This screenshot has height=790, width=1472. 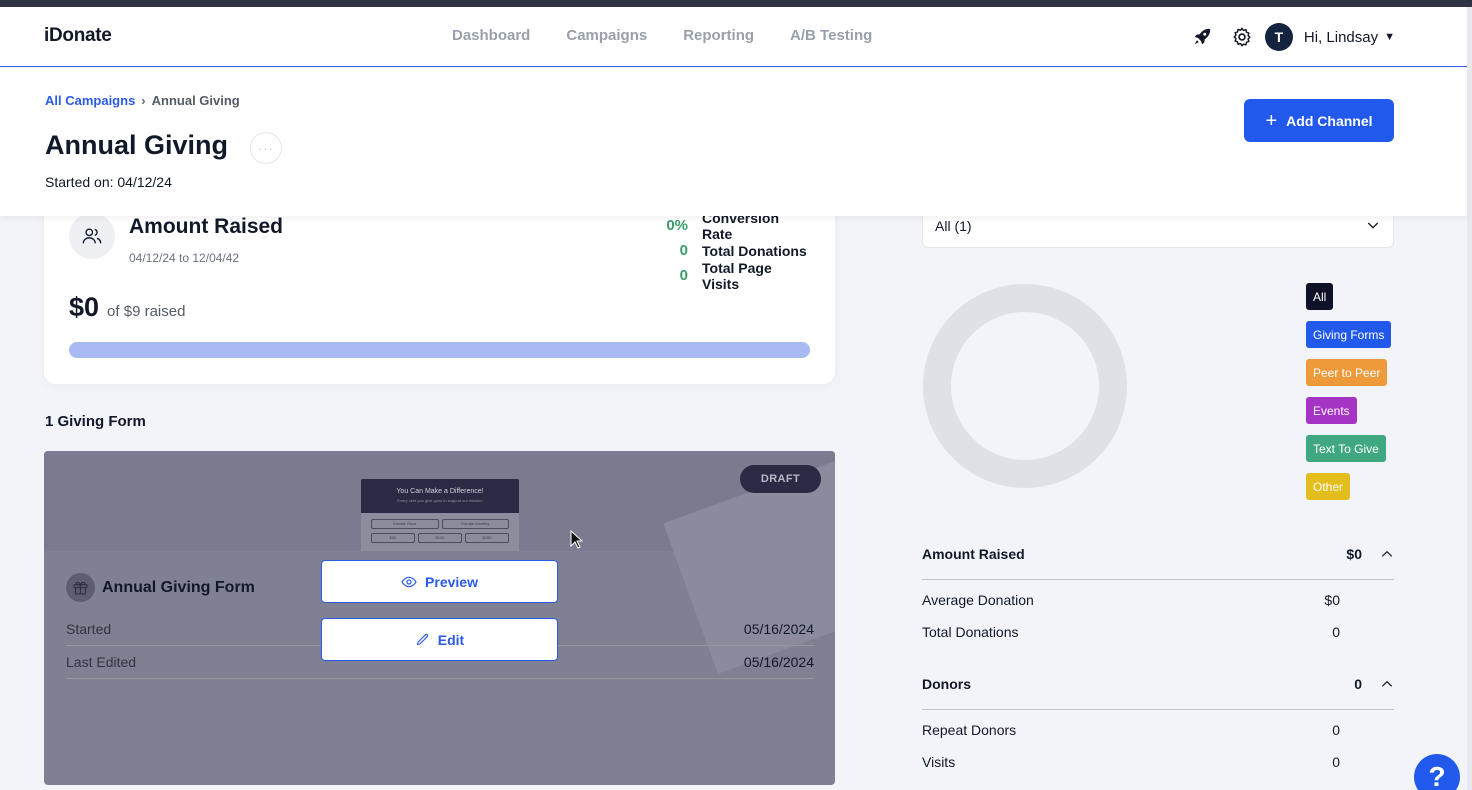 What do you see at coordinates (1328, 486) in the screenshot?
I see `chip-other: Other` at bounding box center [1328, 486].